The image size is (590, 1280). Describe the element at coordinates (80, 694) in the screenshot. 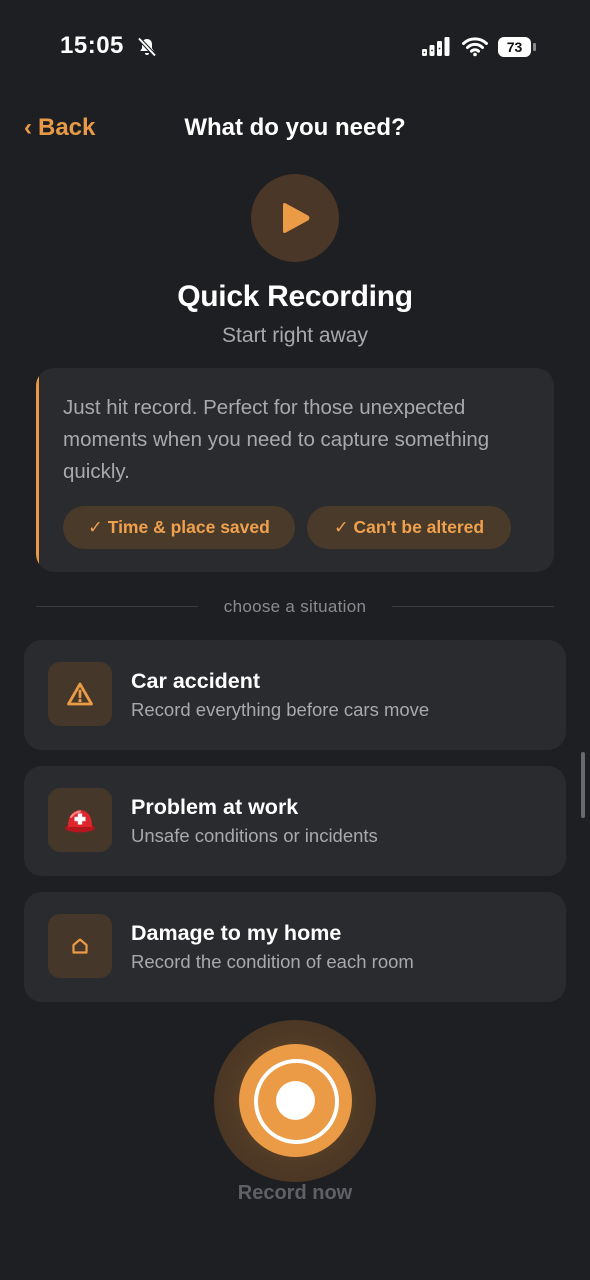

I see `warning-icon` at that location.